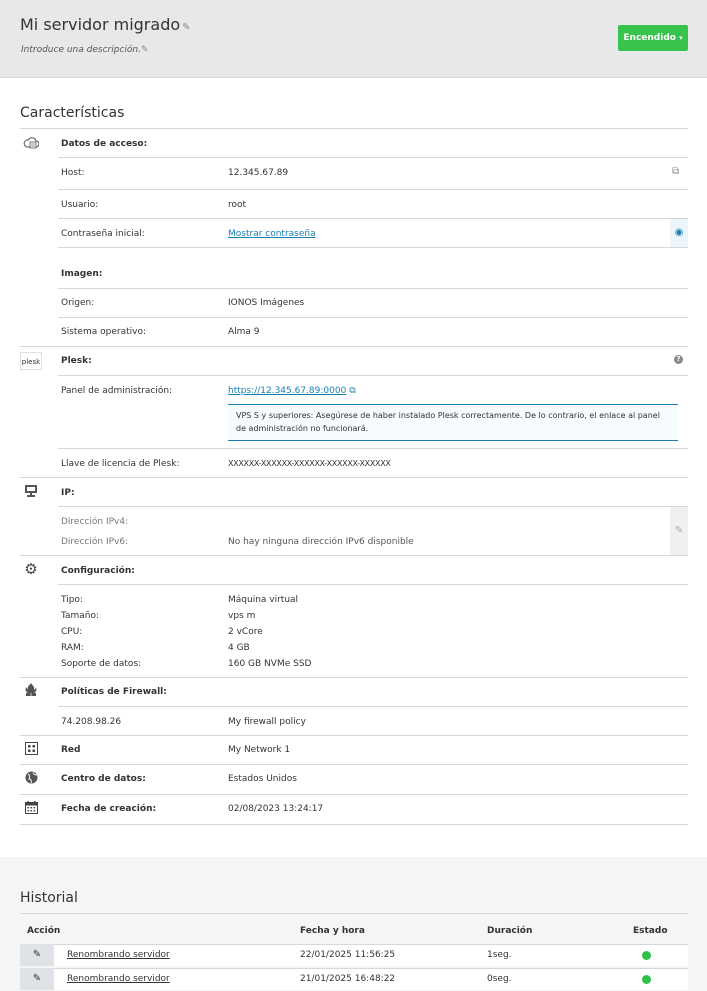 Image resolution: width=707 pixels, height=991 pixels. What do you see at coordinates (72, 648) in the screenshot?
I see `ram-label: RAM:` at bounding box center [72, 648].